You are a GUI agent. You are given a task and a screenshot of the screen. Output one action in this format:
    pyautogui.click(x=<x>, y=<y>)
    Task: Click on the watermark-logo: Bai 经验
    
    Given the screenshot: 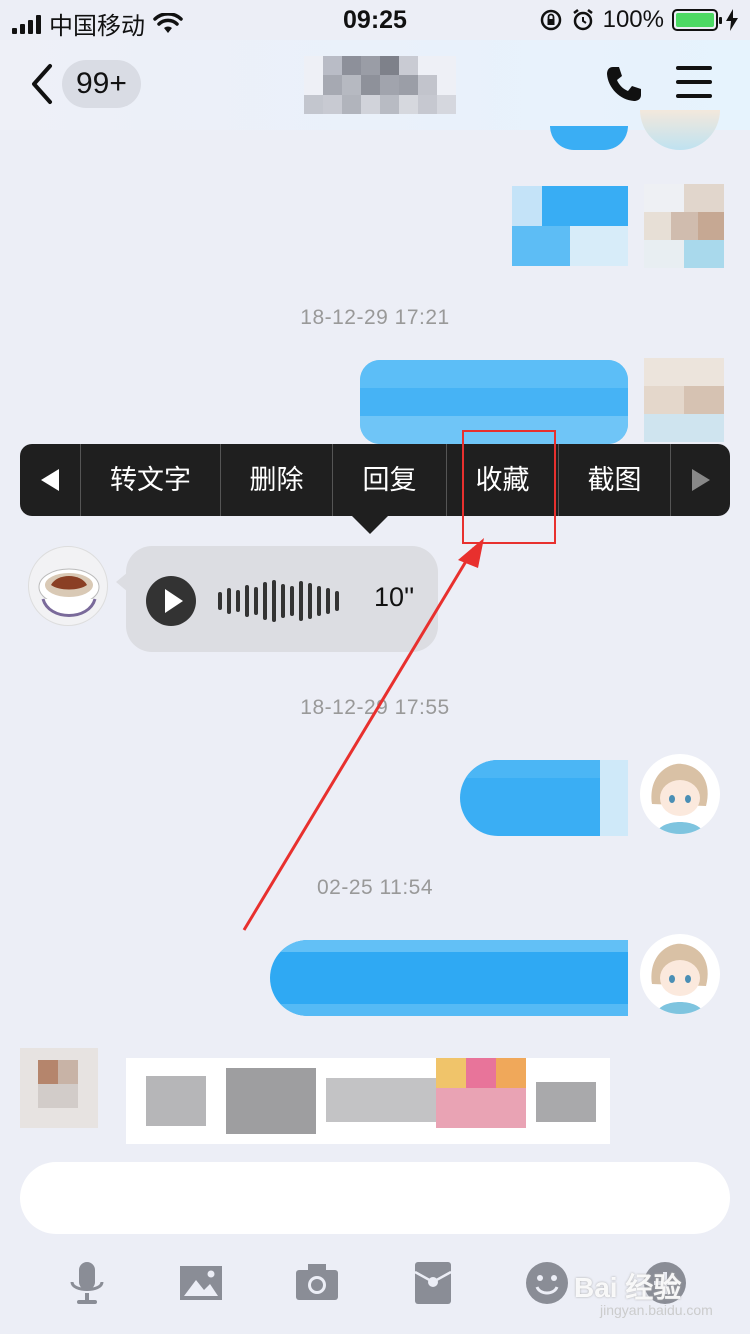 What is the action you would take?
    pyautogui.click(x=628, y=1287)
    